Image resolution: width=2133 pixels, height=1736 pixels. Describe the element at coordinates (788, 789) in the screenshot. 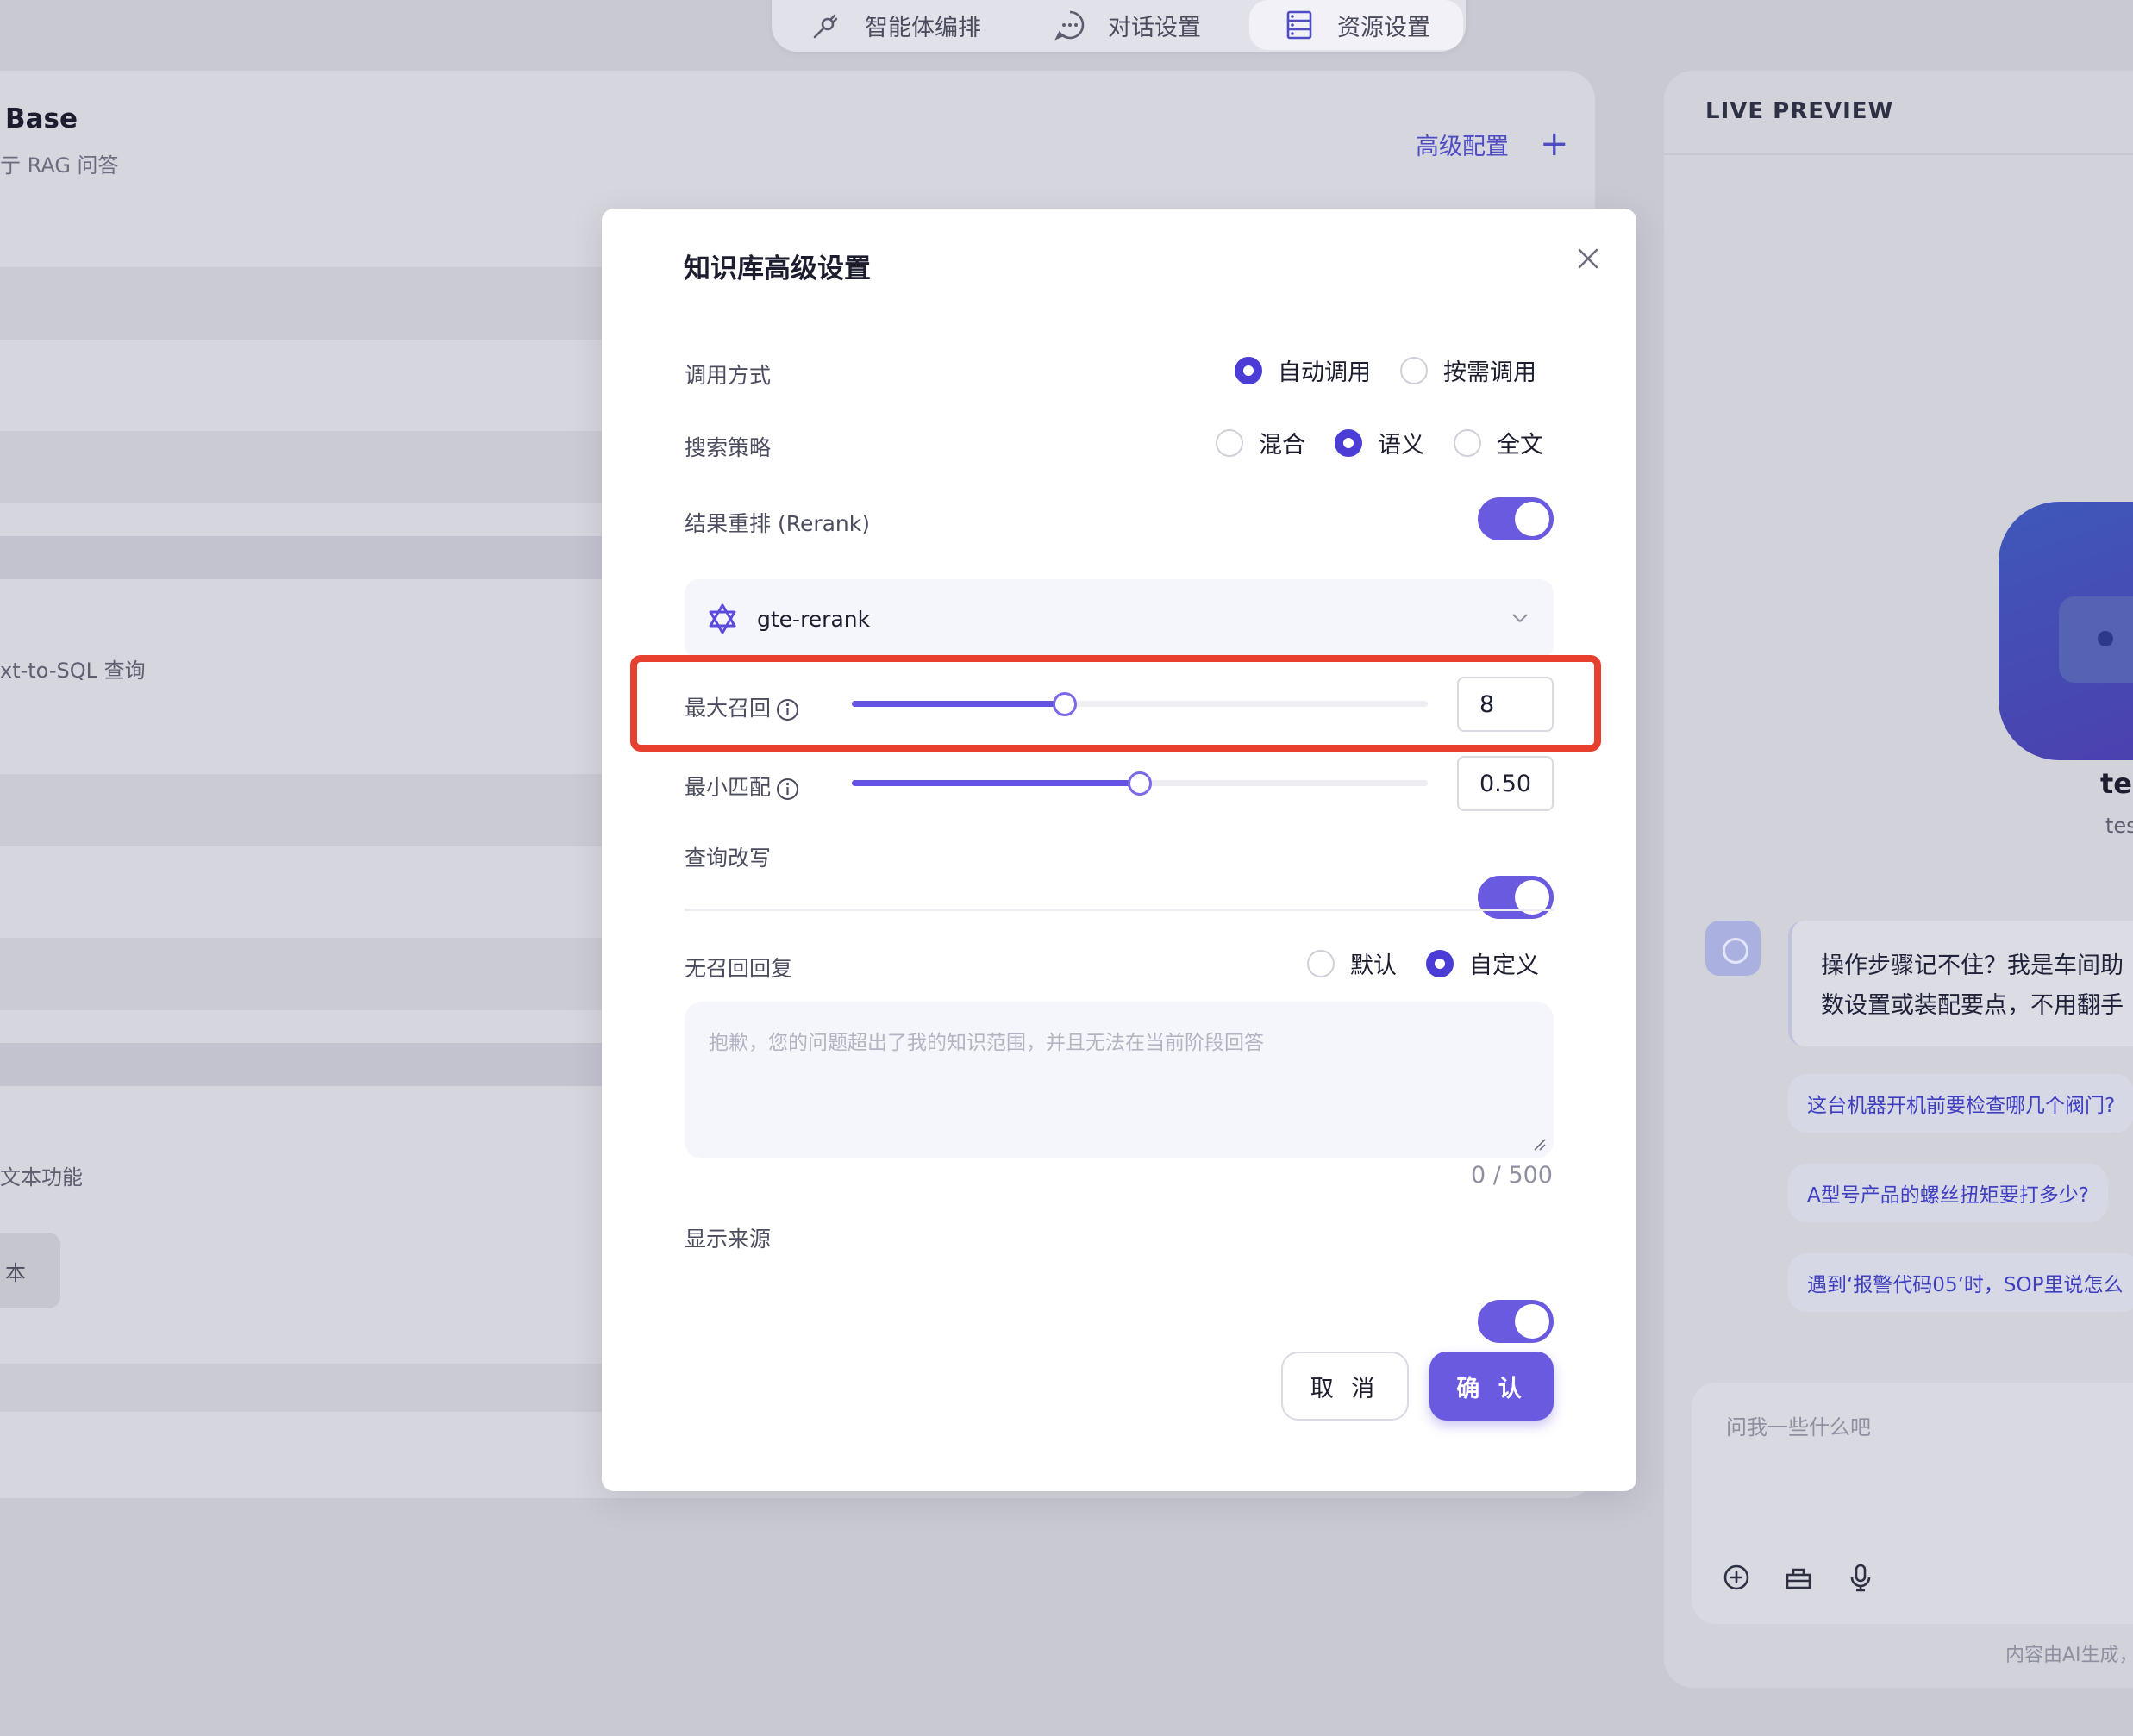

I see `info-icon` at that location.